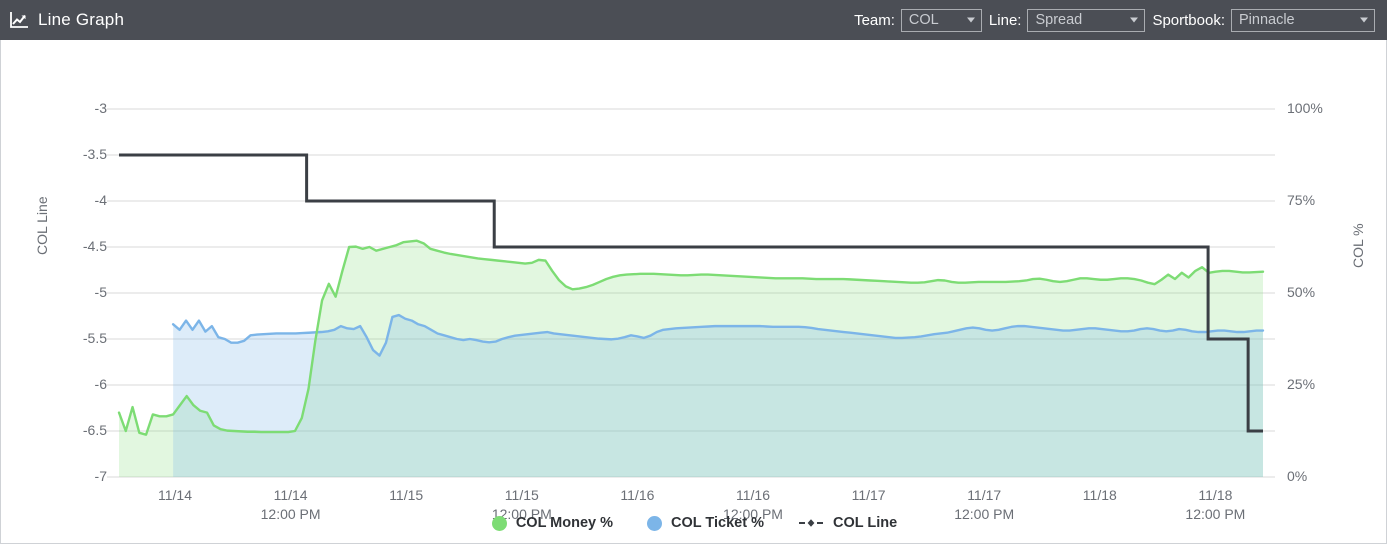 The height and width of the screenshot is (544, 1387). I want to click on left-tick-label: -5, so click(100, 292).